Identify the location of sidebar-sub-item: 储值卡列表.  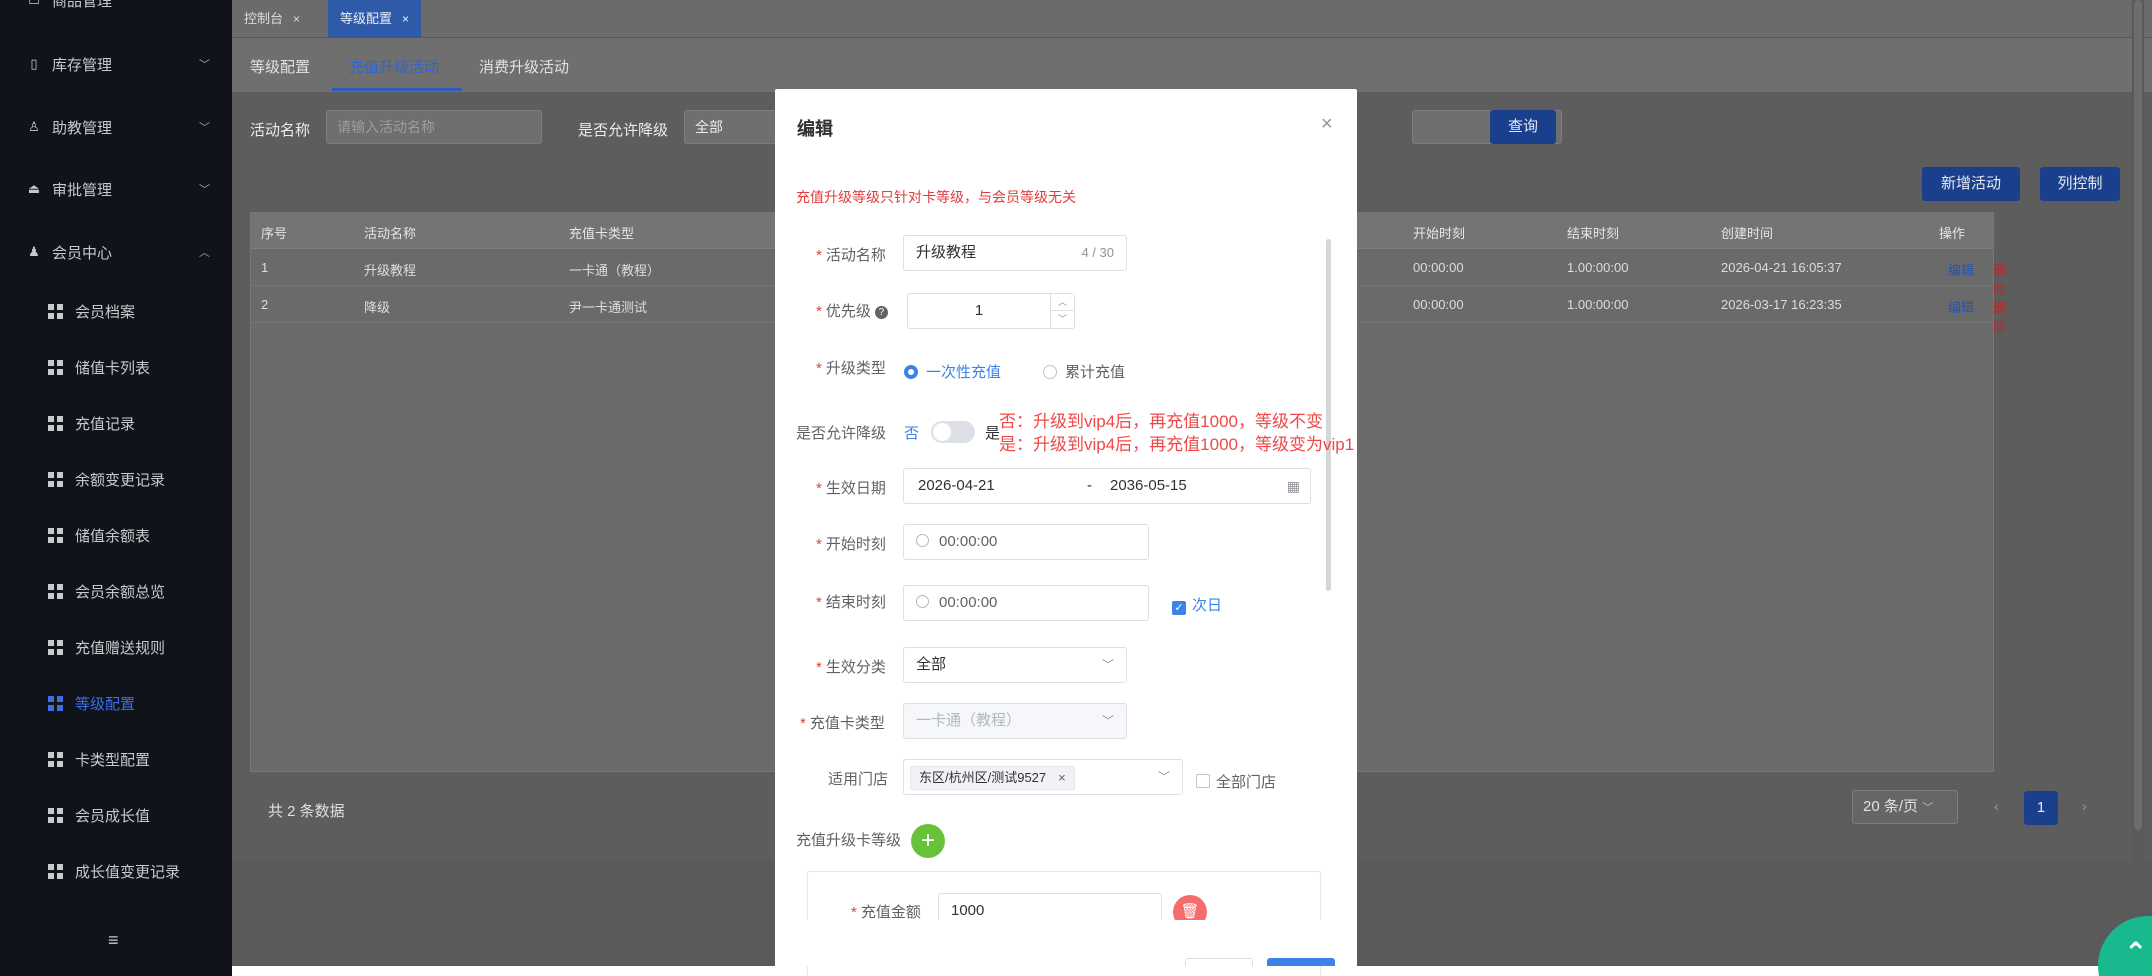
(116, 367).